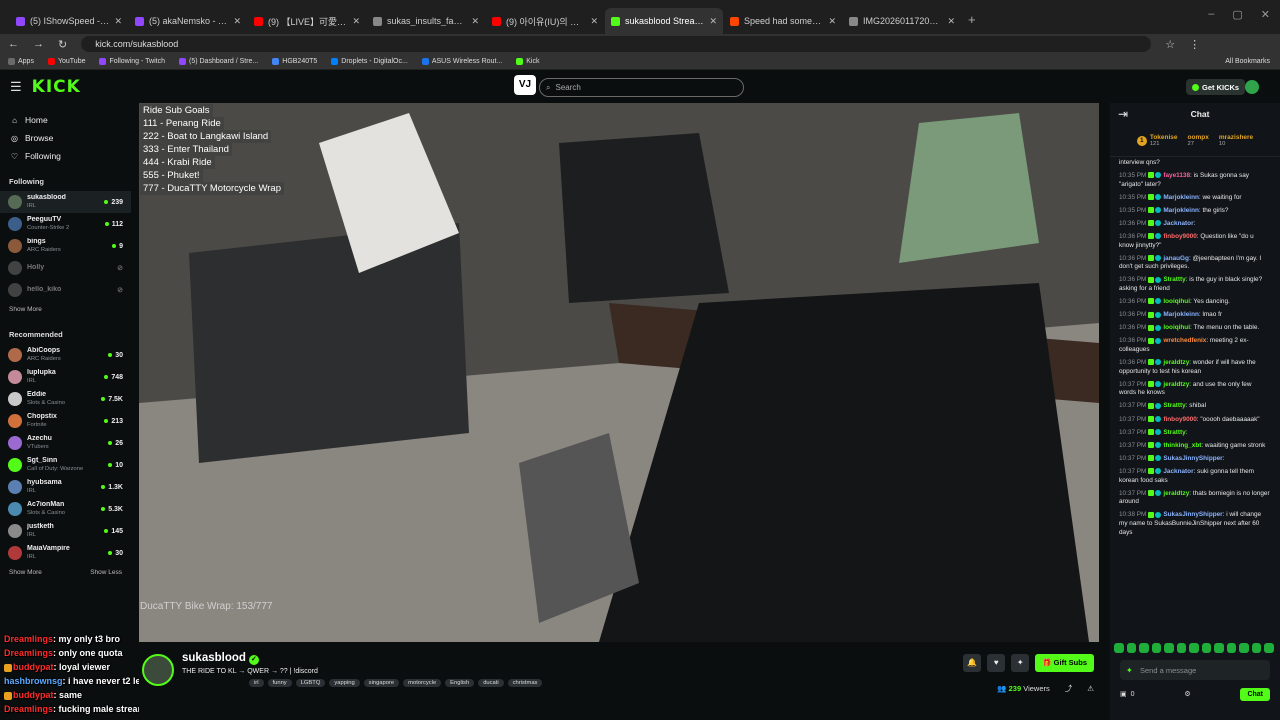 The image size is (1280, 720). Describe the element at coordinates (527, 61) in the screenshot. I see `bookmark-item: Kick` at that location.